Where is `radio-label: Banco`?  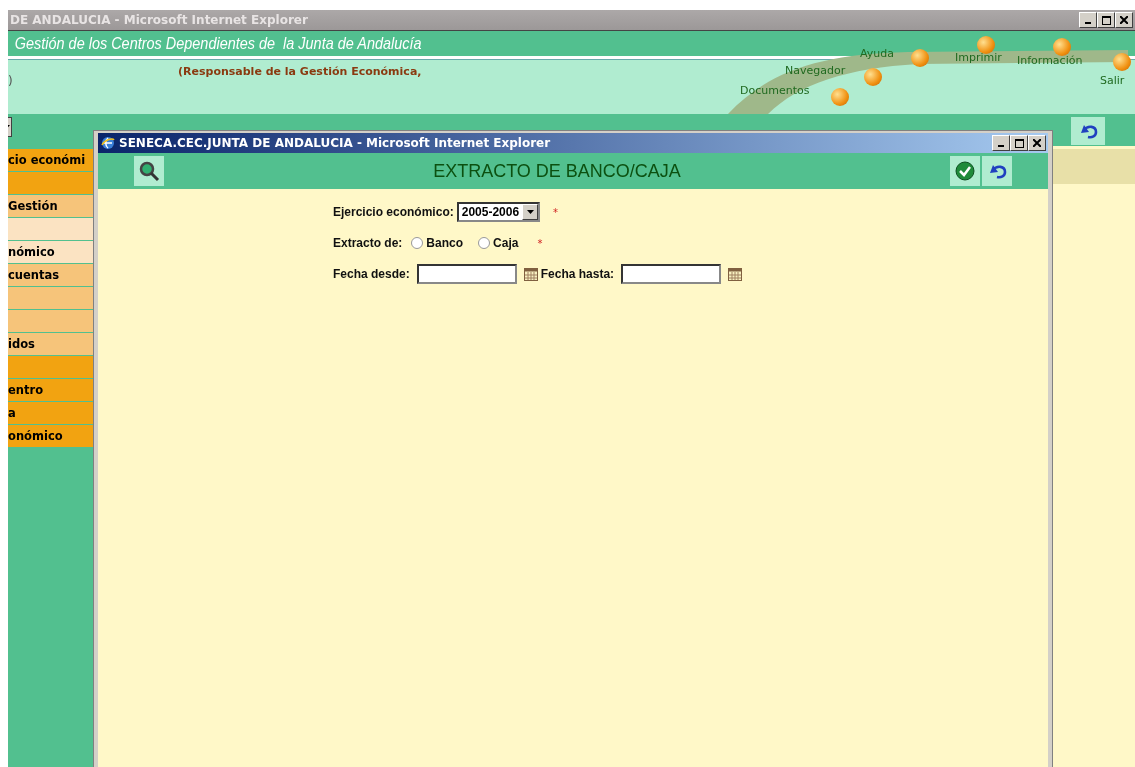
radio-label: Banco is located at coordinates (445, 243).